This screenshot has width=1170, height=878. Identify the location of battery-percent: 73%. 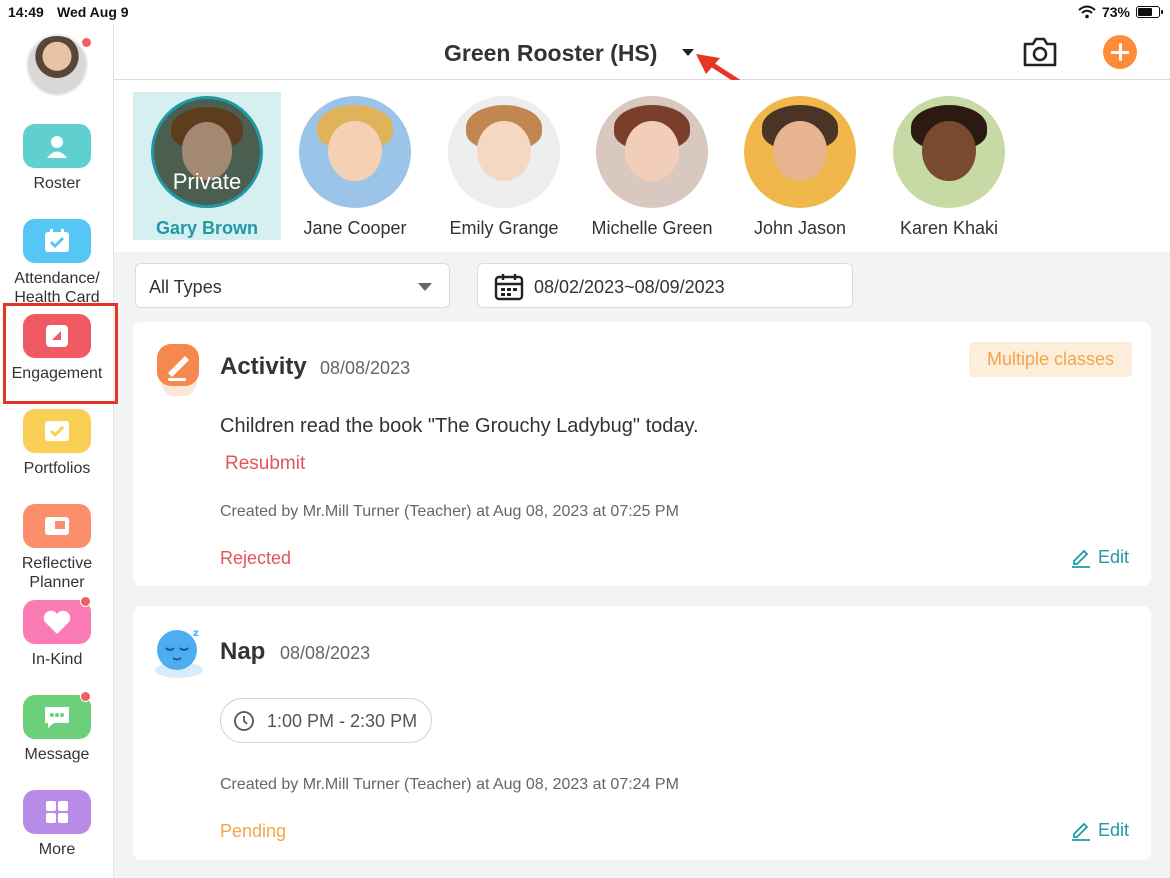
(1115, 12).